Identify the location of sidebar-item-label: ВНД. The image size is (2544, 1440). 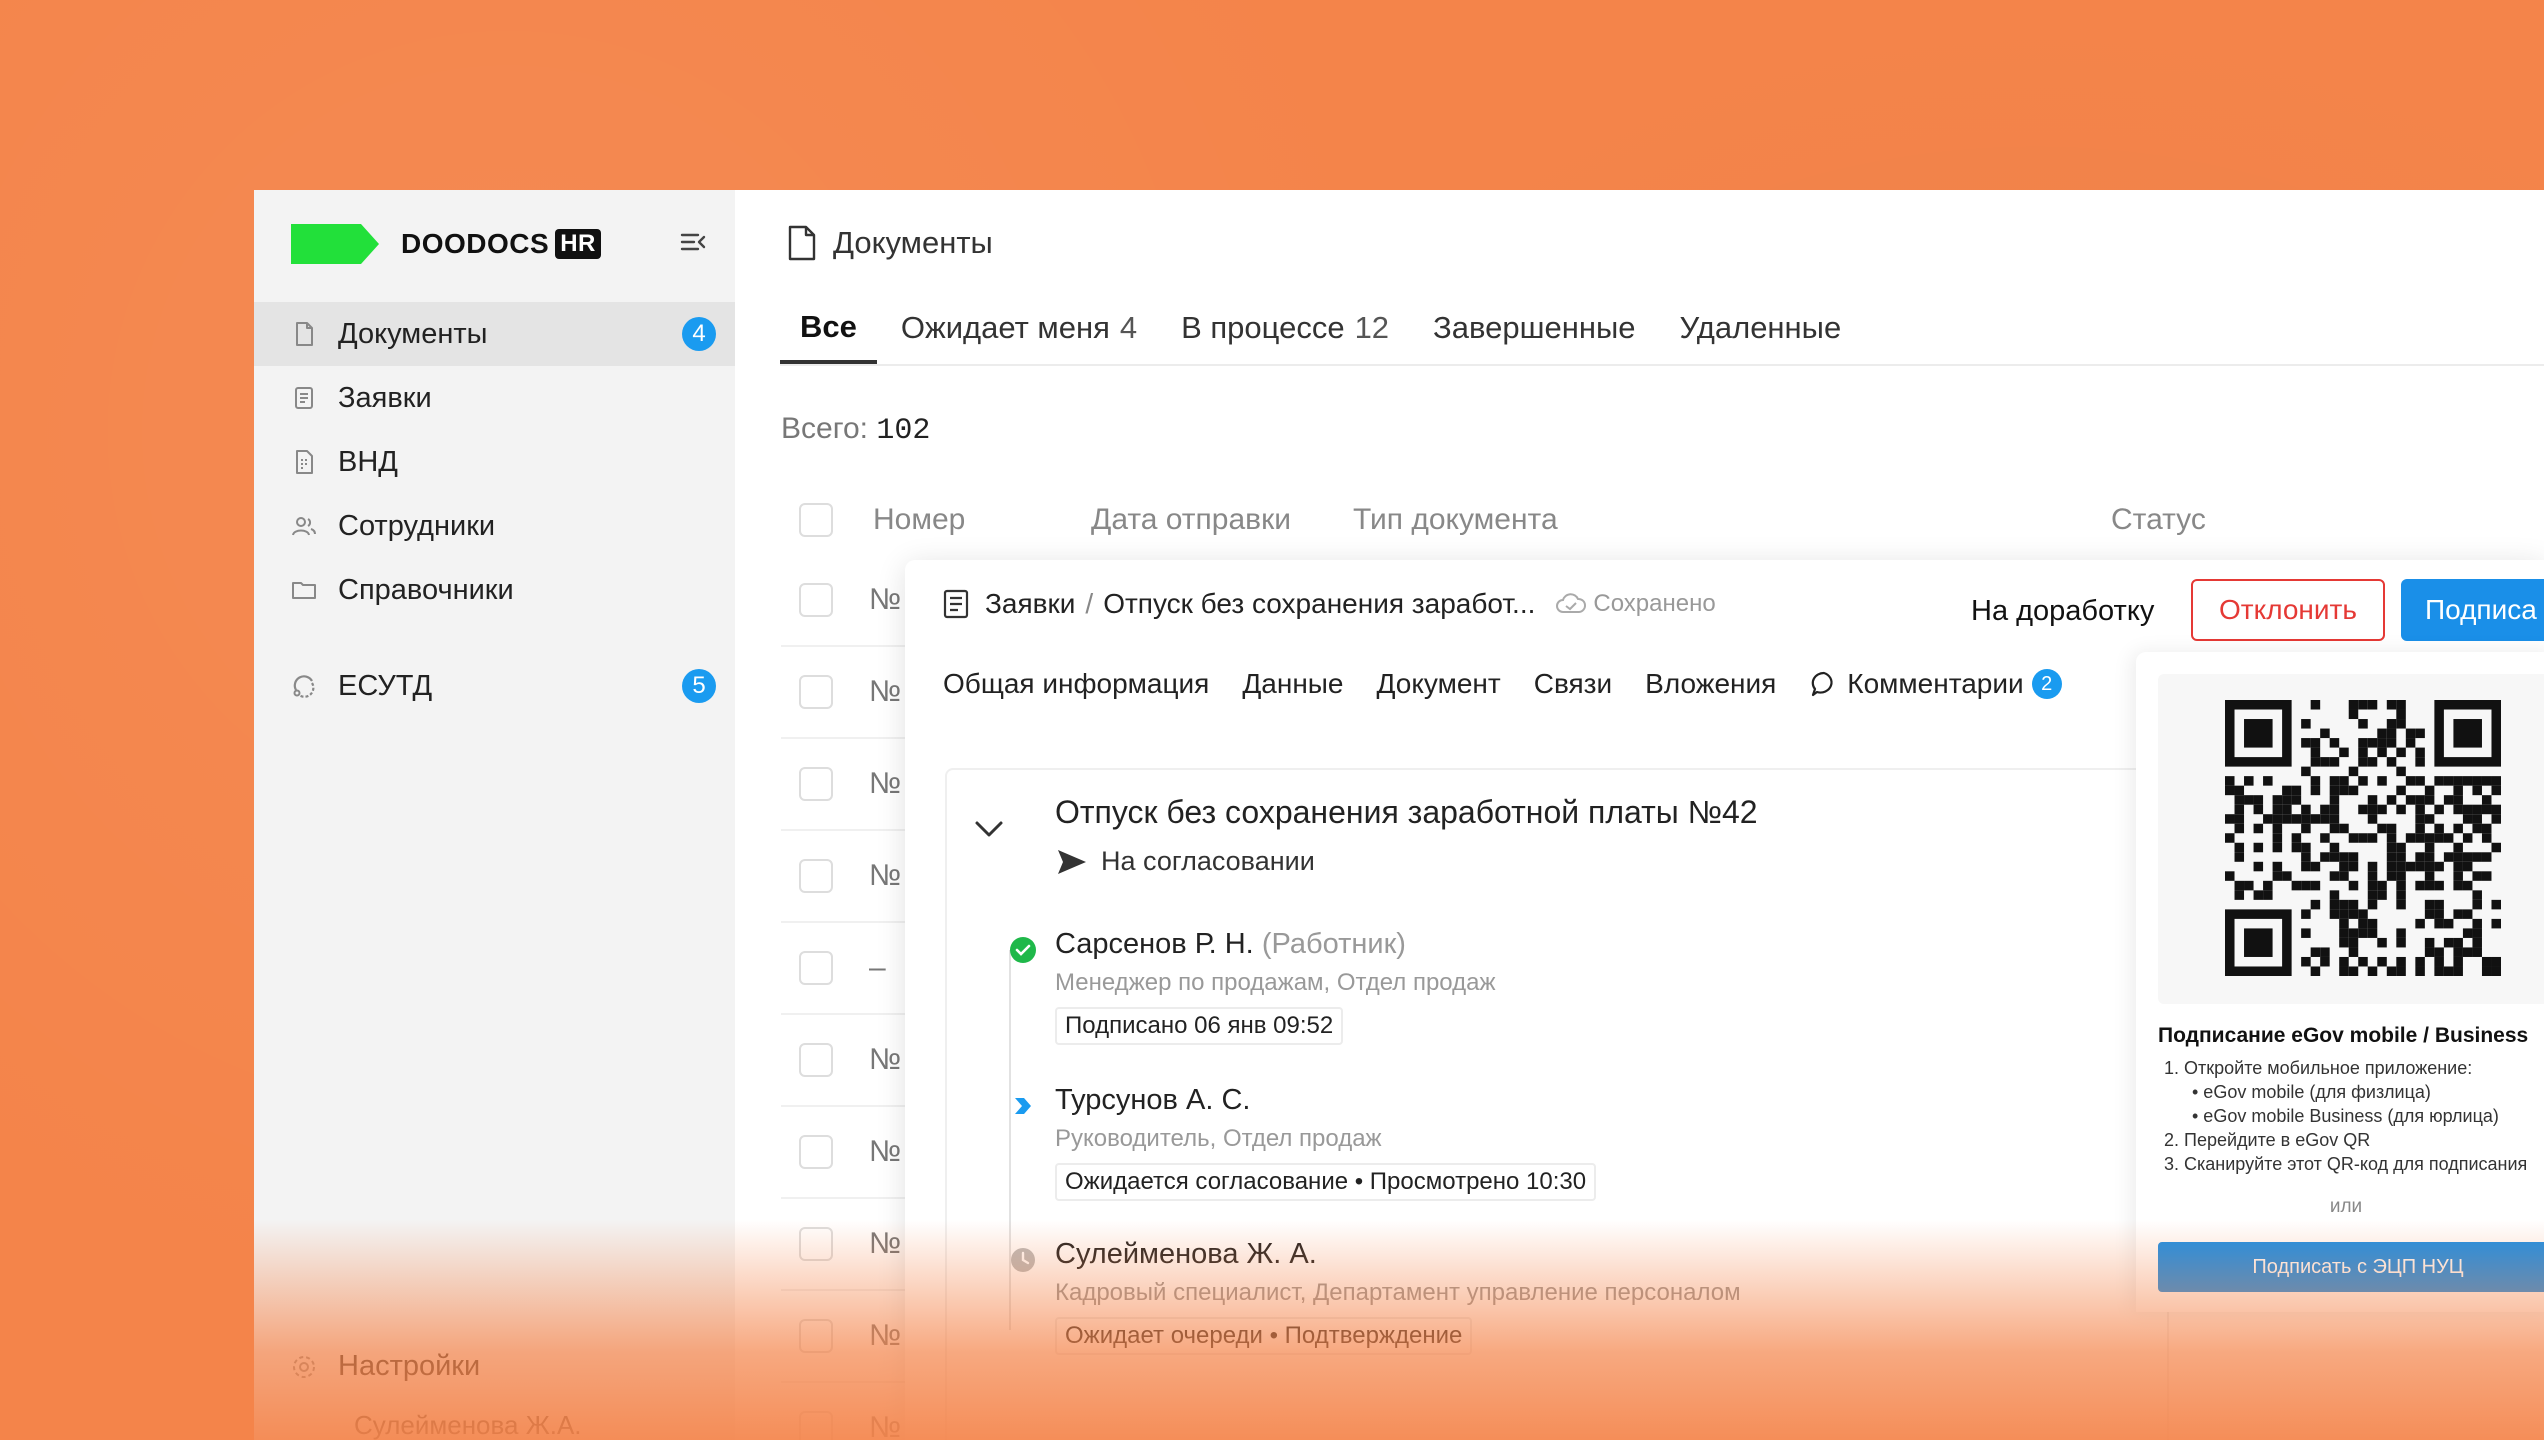
(368, 461).